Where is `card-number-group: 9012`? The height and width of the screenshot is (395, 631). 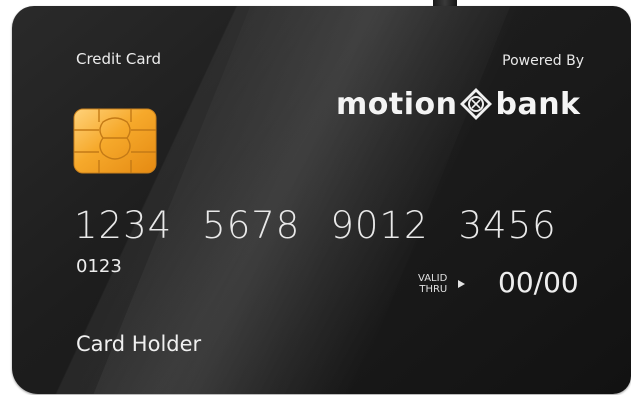 card-number-group: 9012 is located at coordinates (379, 225).